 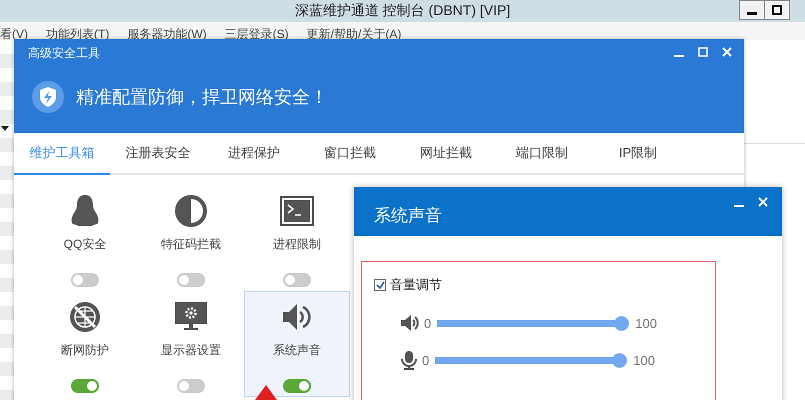 I want to click on caret-icon, so click(x=5, y=128).